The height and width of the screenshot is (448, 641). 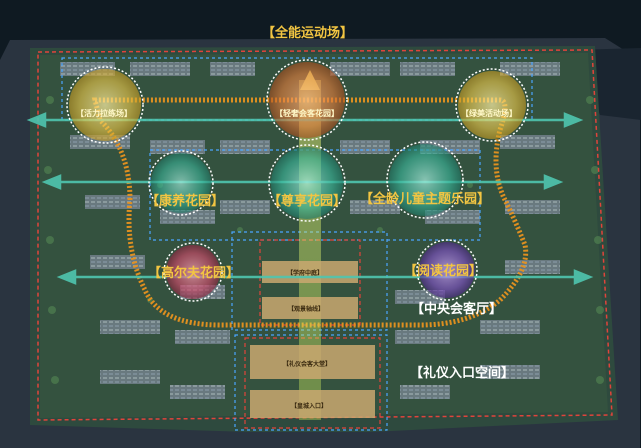 What do you see at coordinates (306, 309) in the screenshot?
I see `axis-label: 【观景轴线】` at bounding box center [306, 309].